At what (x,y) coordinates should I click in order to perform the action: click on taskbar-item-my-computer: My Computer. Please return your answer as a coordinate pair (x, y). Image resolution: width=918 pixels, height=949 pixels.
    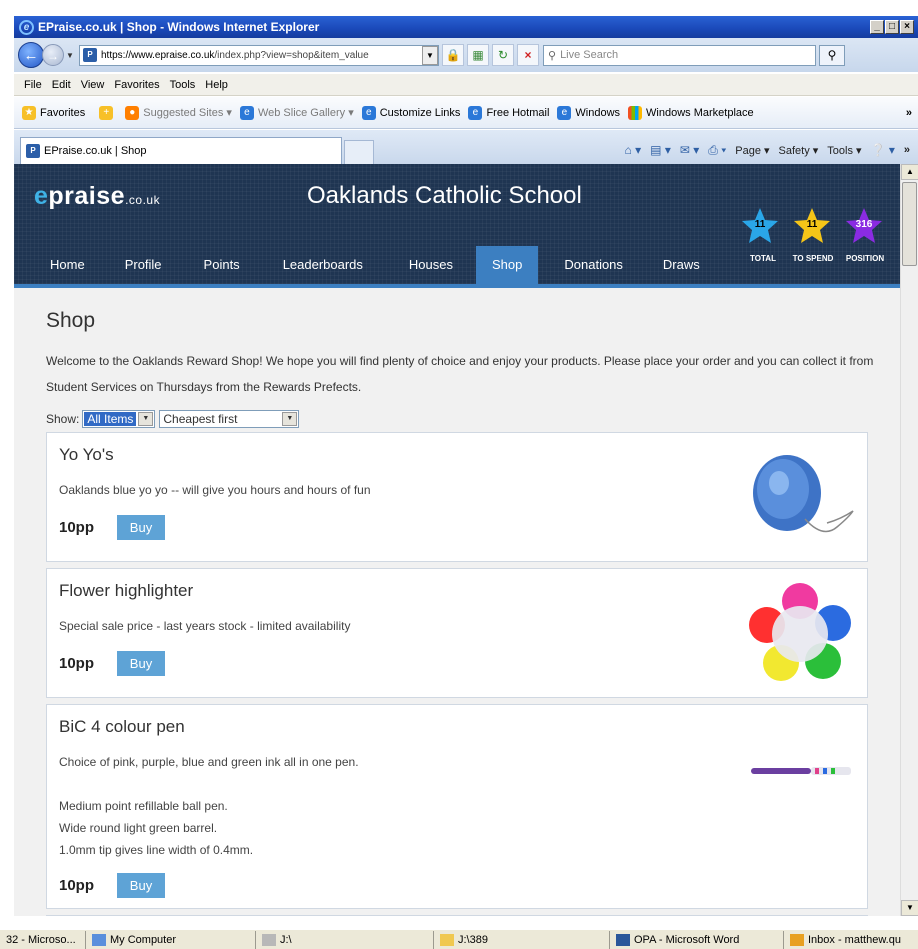
    Looking at the image, I should click on (171, 939).